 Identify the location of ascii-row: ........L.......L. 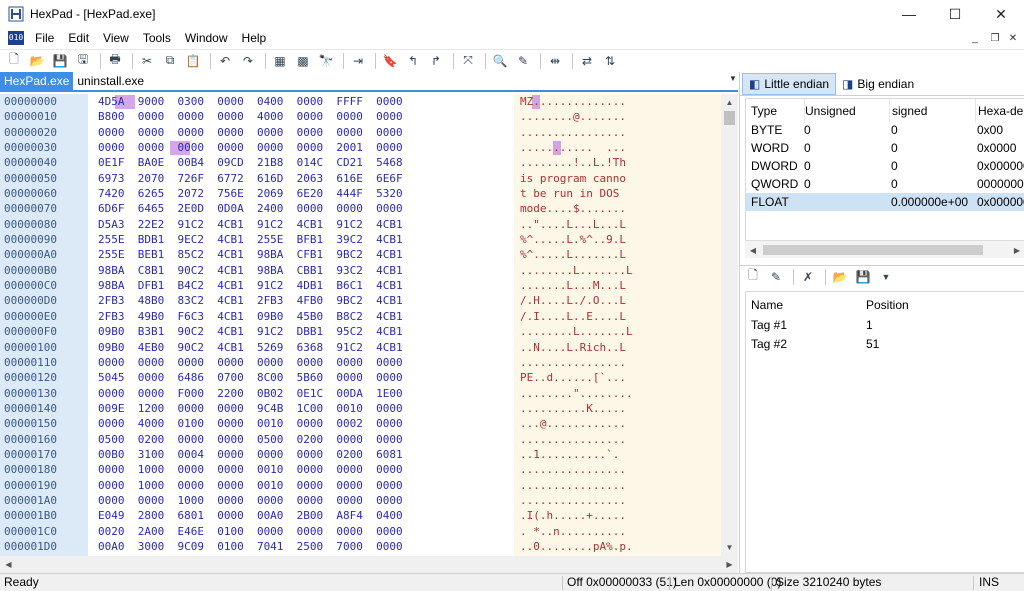
(617, 331).